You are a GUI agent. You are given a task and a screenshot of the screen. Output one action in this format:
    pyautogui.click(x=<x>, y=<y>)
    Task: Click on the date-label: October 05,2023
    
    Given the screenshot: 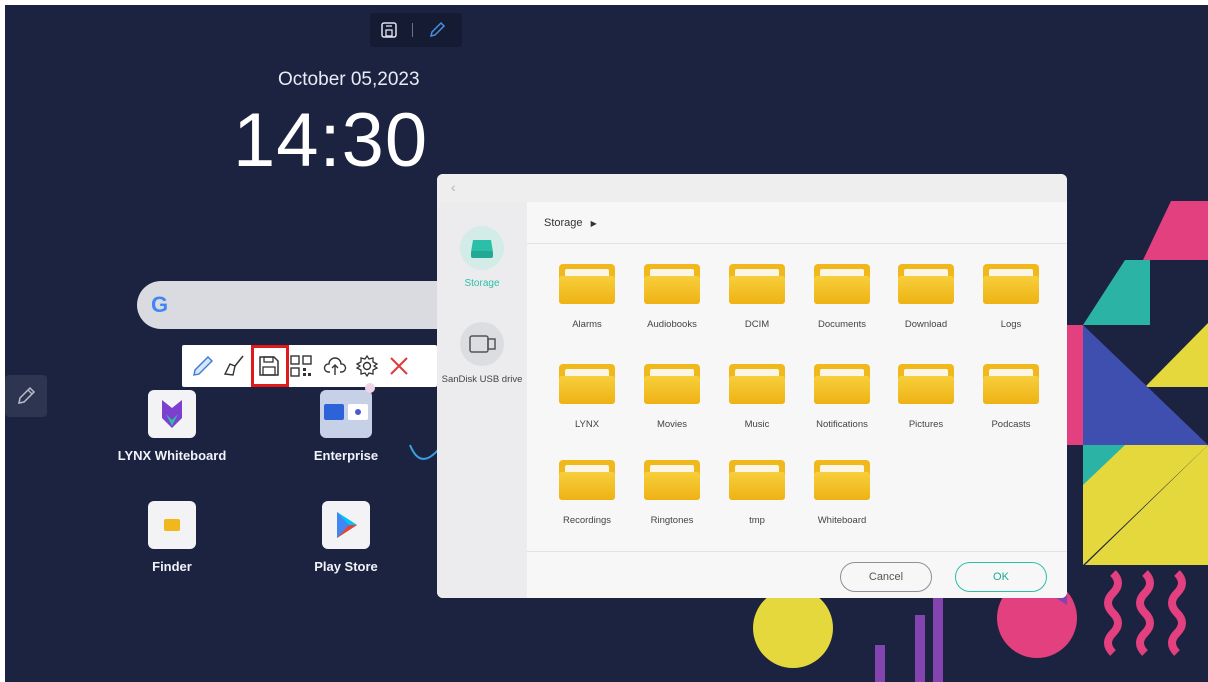 What is the action you would take?
    pyautogui.click(x=349, y=79)
    